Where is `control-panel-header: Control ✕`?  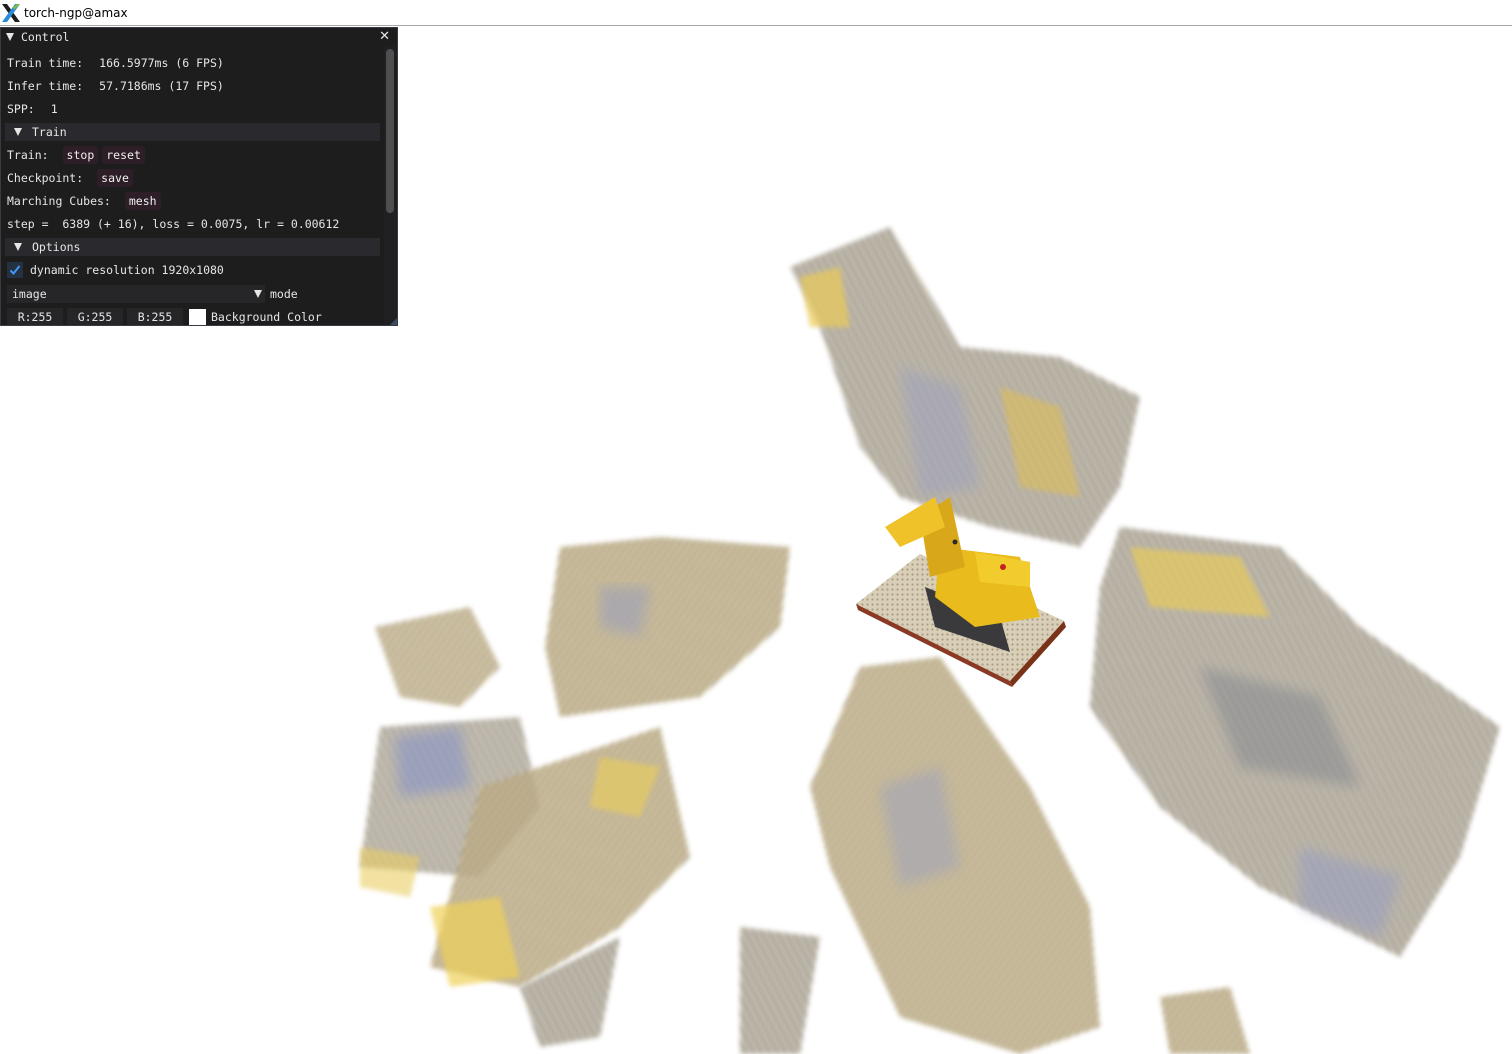 control-panel-header: Control ✕ is located at coordinates (199, 36).